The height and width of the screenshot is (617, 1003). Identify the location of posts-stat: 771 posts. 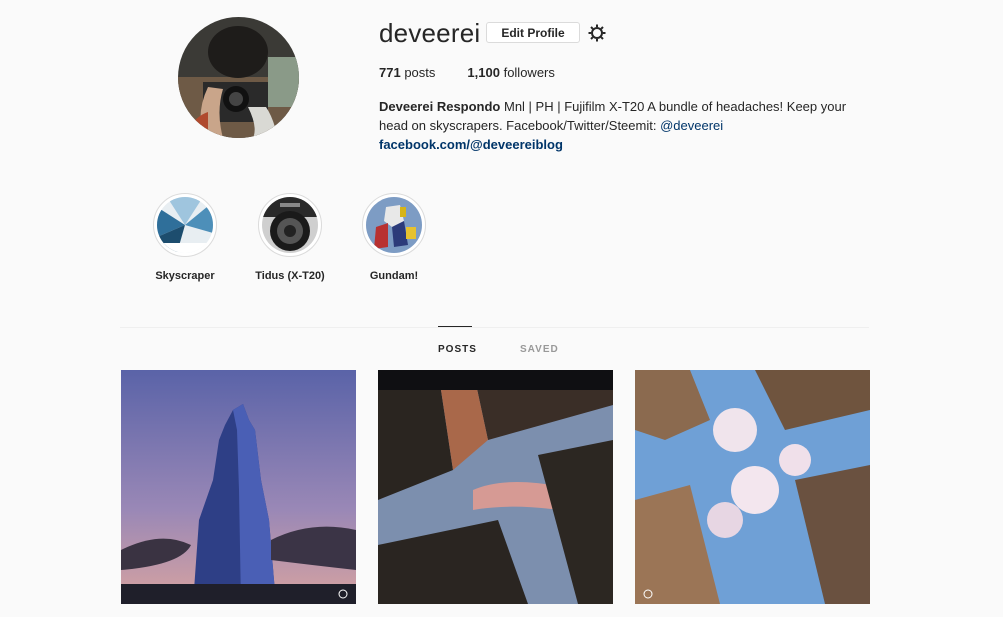
(407, 72).